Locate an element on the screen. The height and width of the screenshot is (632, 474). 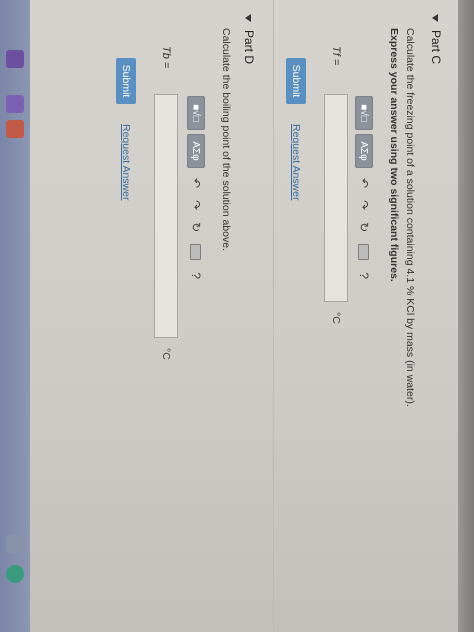
part-c-variable-label: Tf = is located at coordinates (336, 56).